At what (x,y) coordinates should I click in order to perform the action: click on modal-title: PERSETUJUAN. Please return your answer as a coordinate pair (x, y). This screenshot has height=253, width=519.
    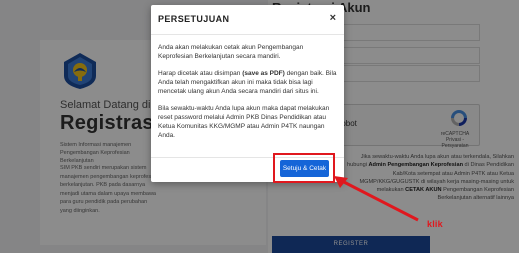
    Looking at the image, I should click on (194, 19).